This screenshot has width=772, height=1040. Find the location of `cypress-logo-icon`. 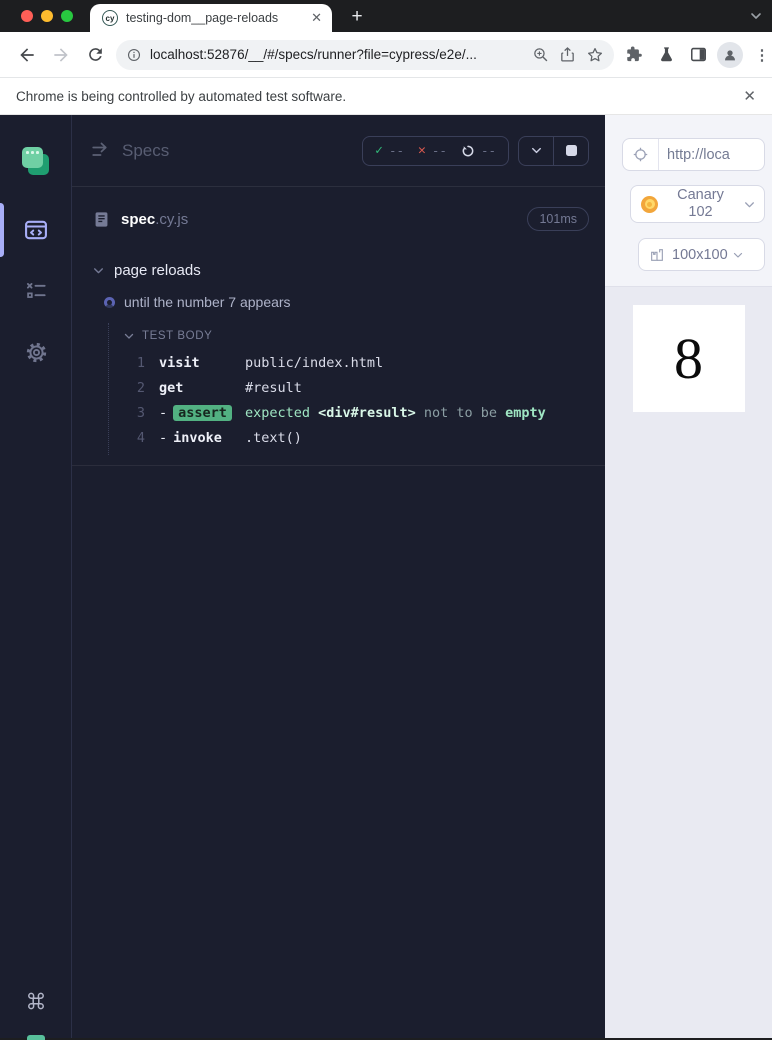

cypress-logo-icon is located at coordinates (36, 161).